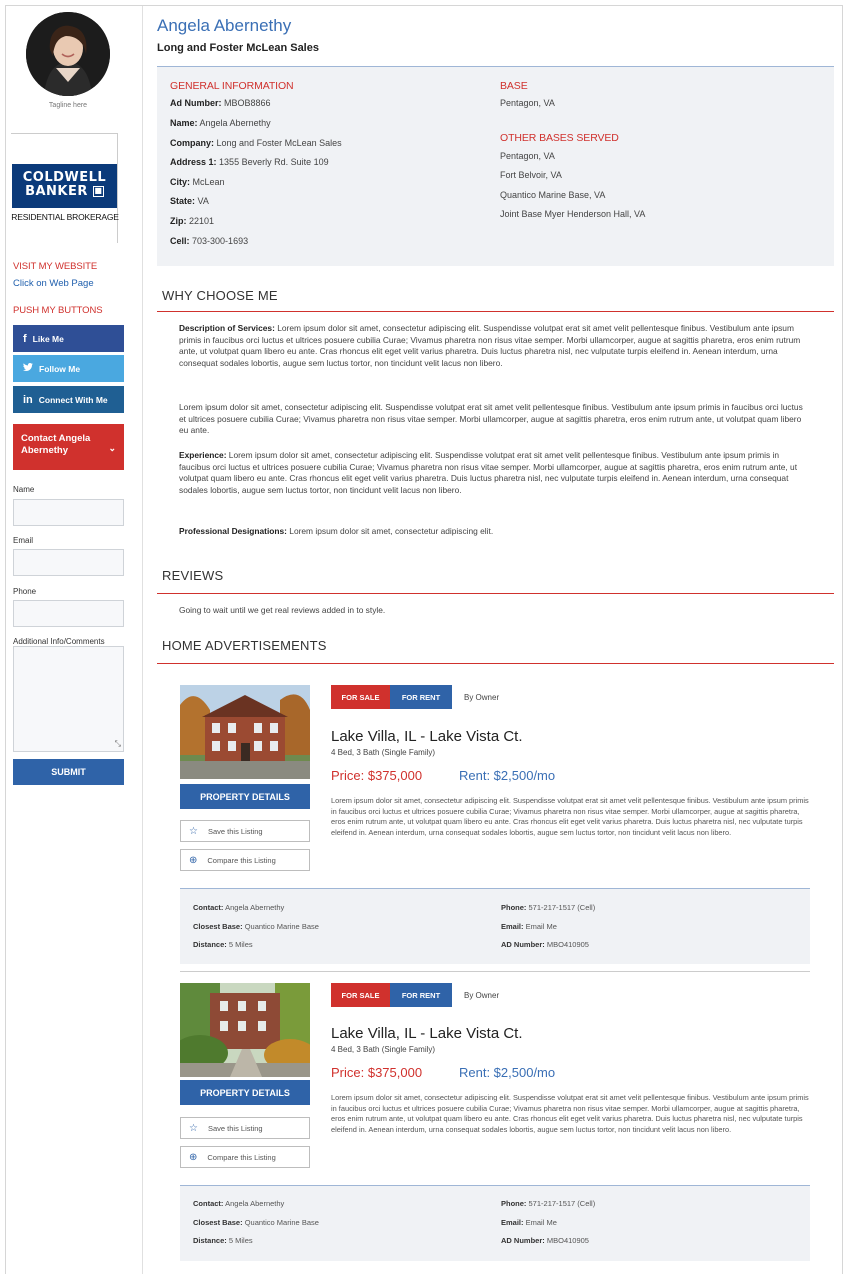  I want to click on resize-grip-icon: ⤡, so click(118, 744).